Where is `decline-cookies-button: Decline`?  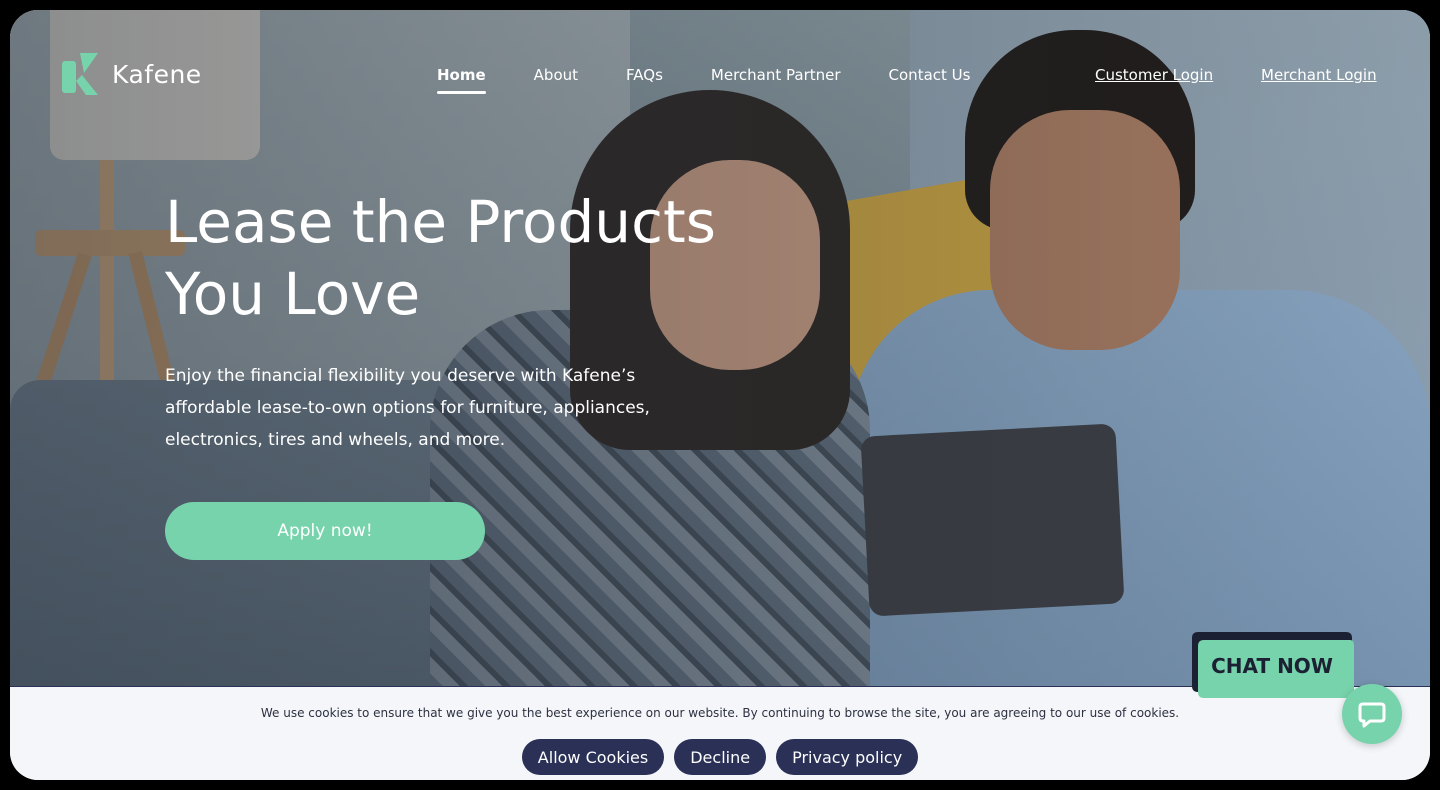
decline-cookies-button: Decline is located at coordinates (720, 757).